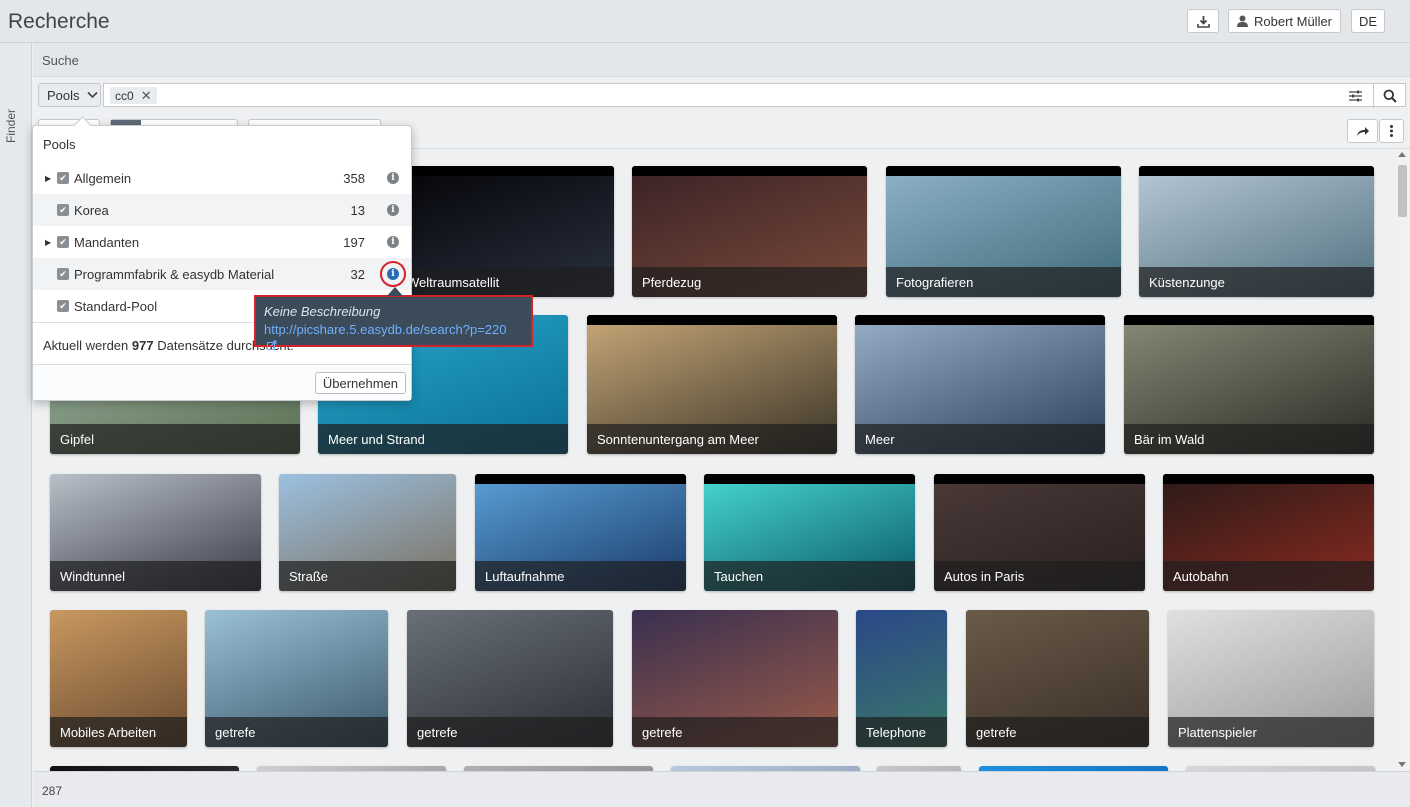 This screenshot has height=807, width=1410. Describe the element at coordinates (1402, 154) in the screenshot. I see `scroll-up-icon` at that location.